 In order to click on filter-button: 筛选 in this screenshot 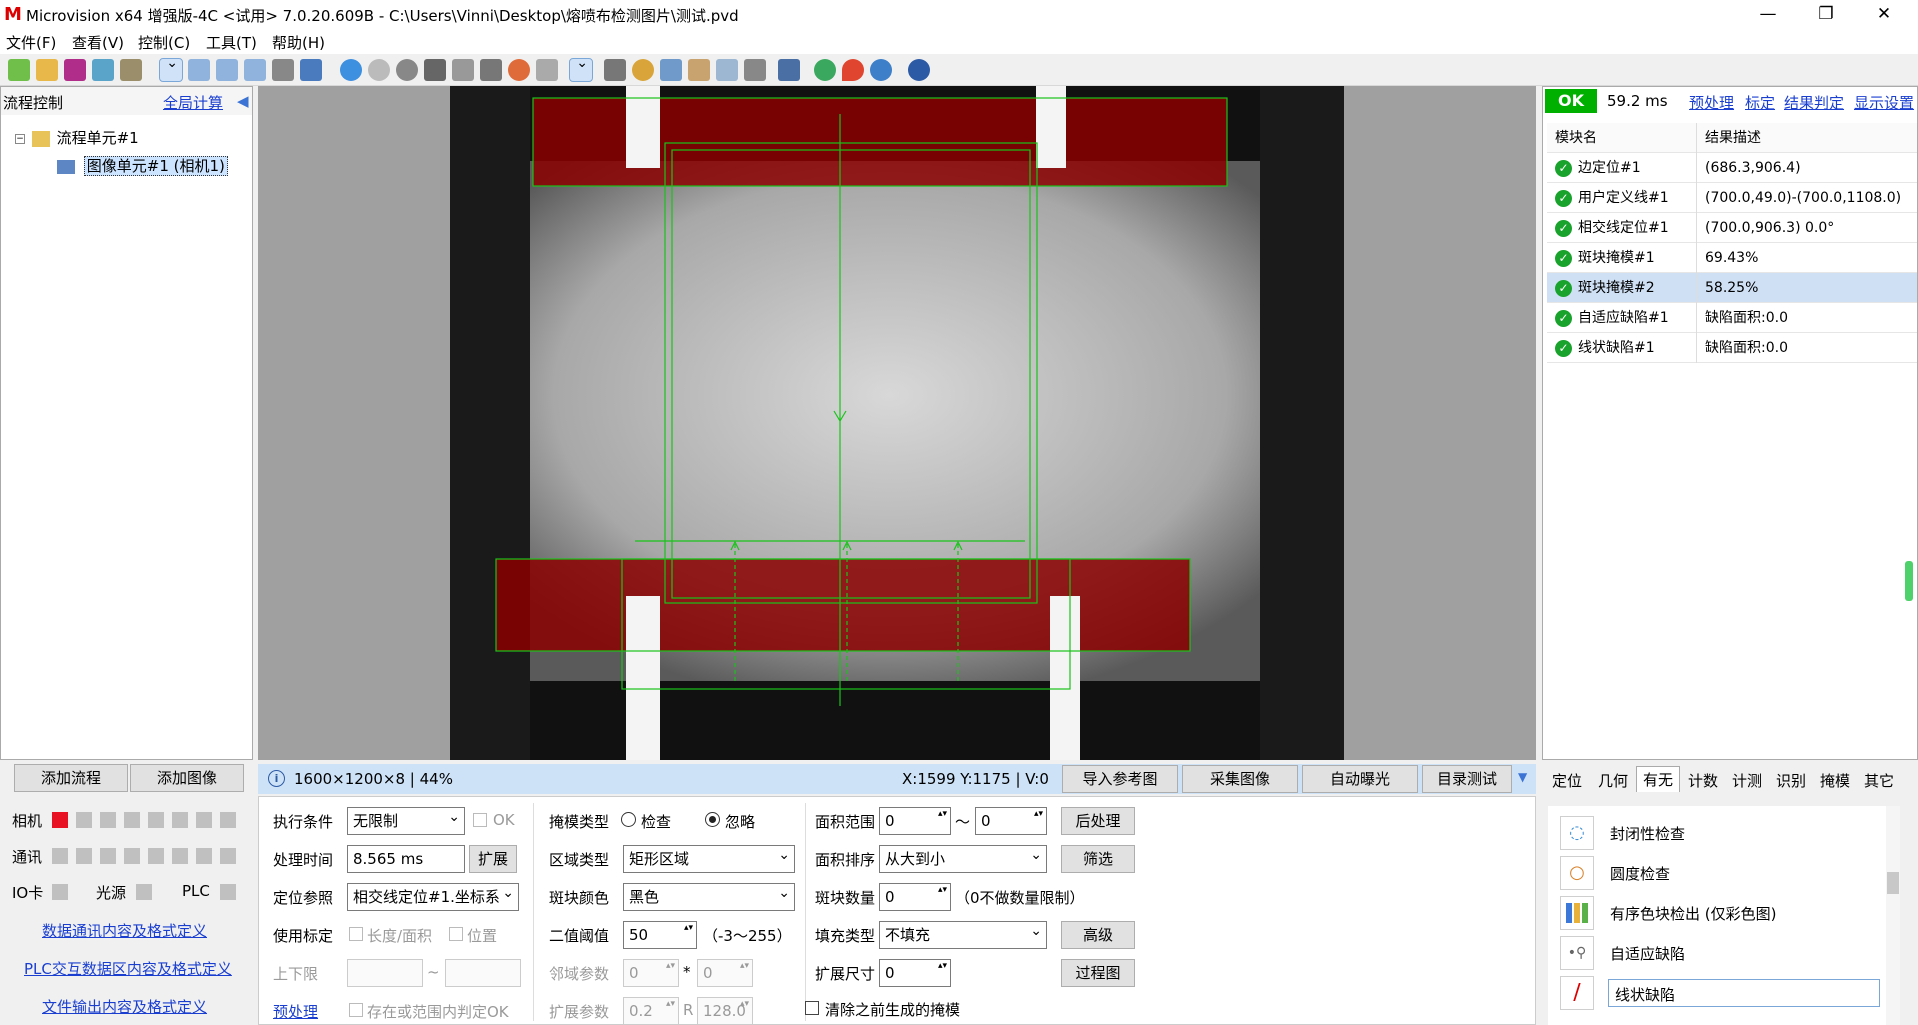, I will do `click(1098, 859)`.